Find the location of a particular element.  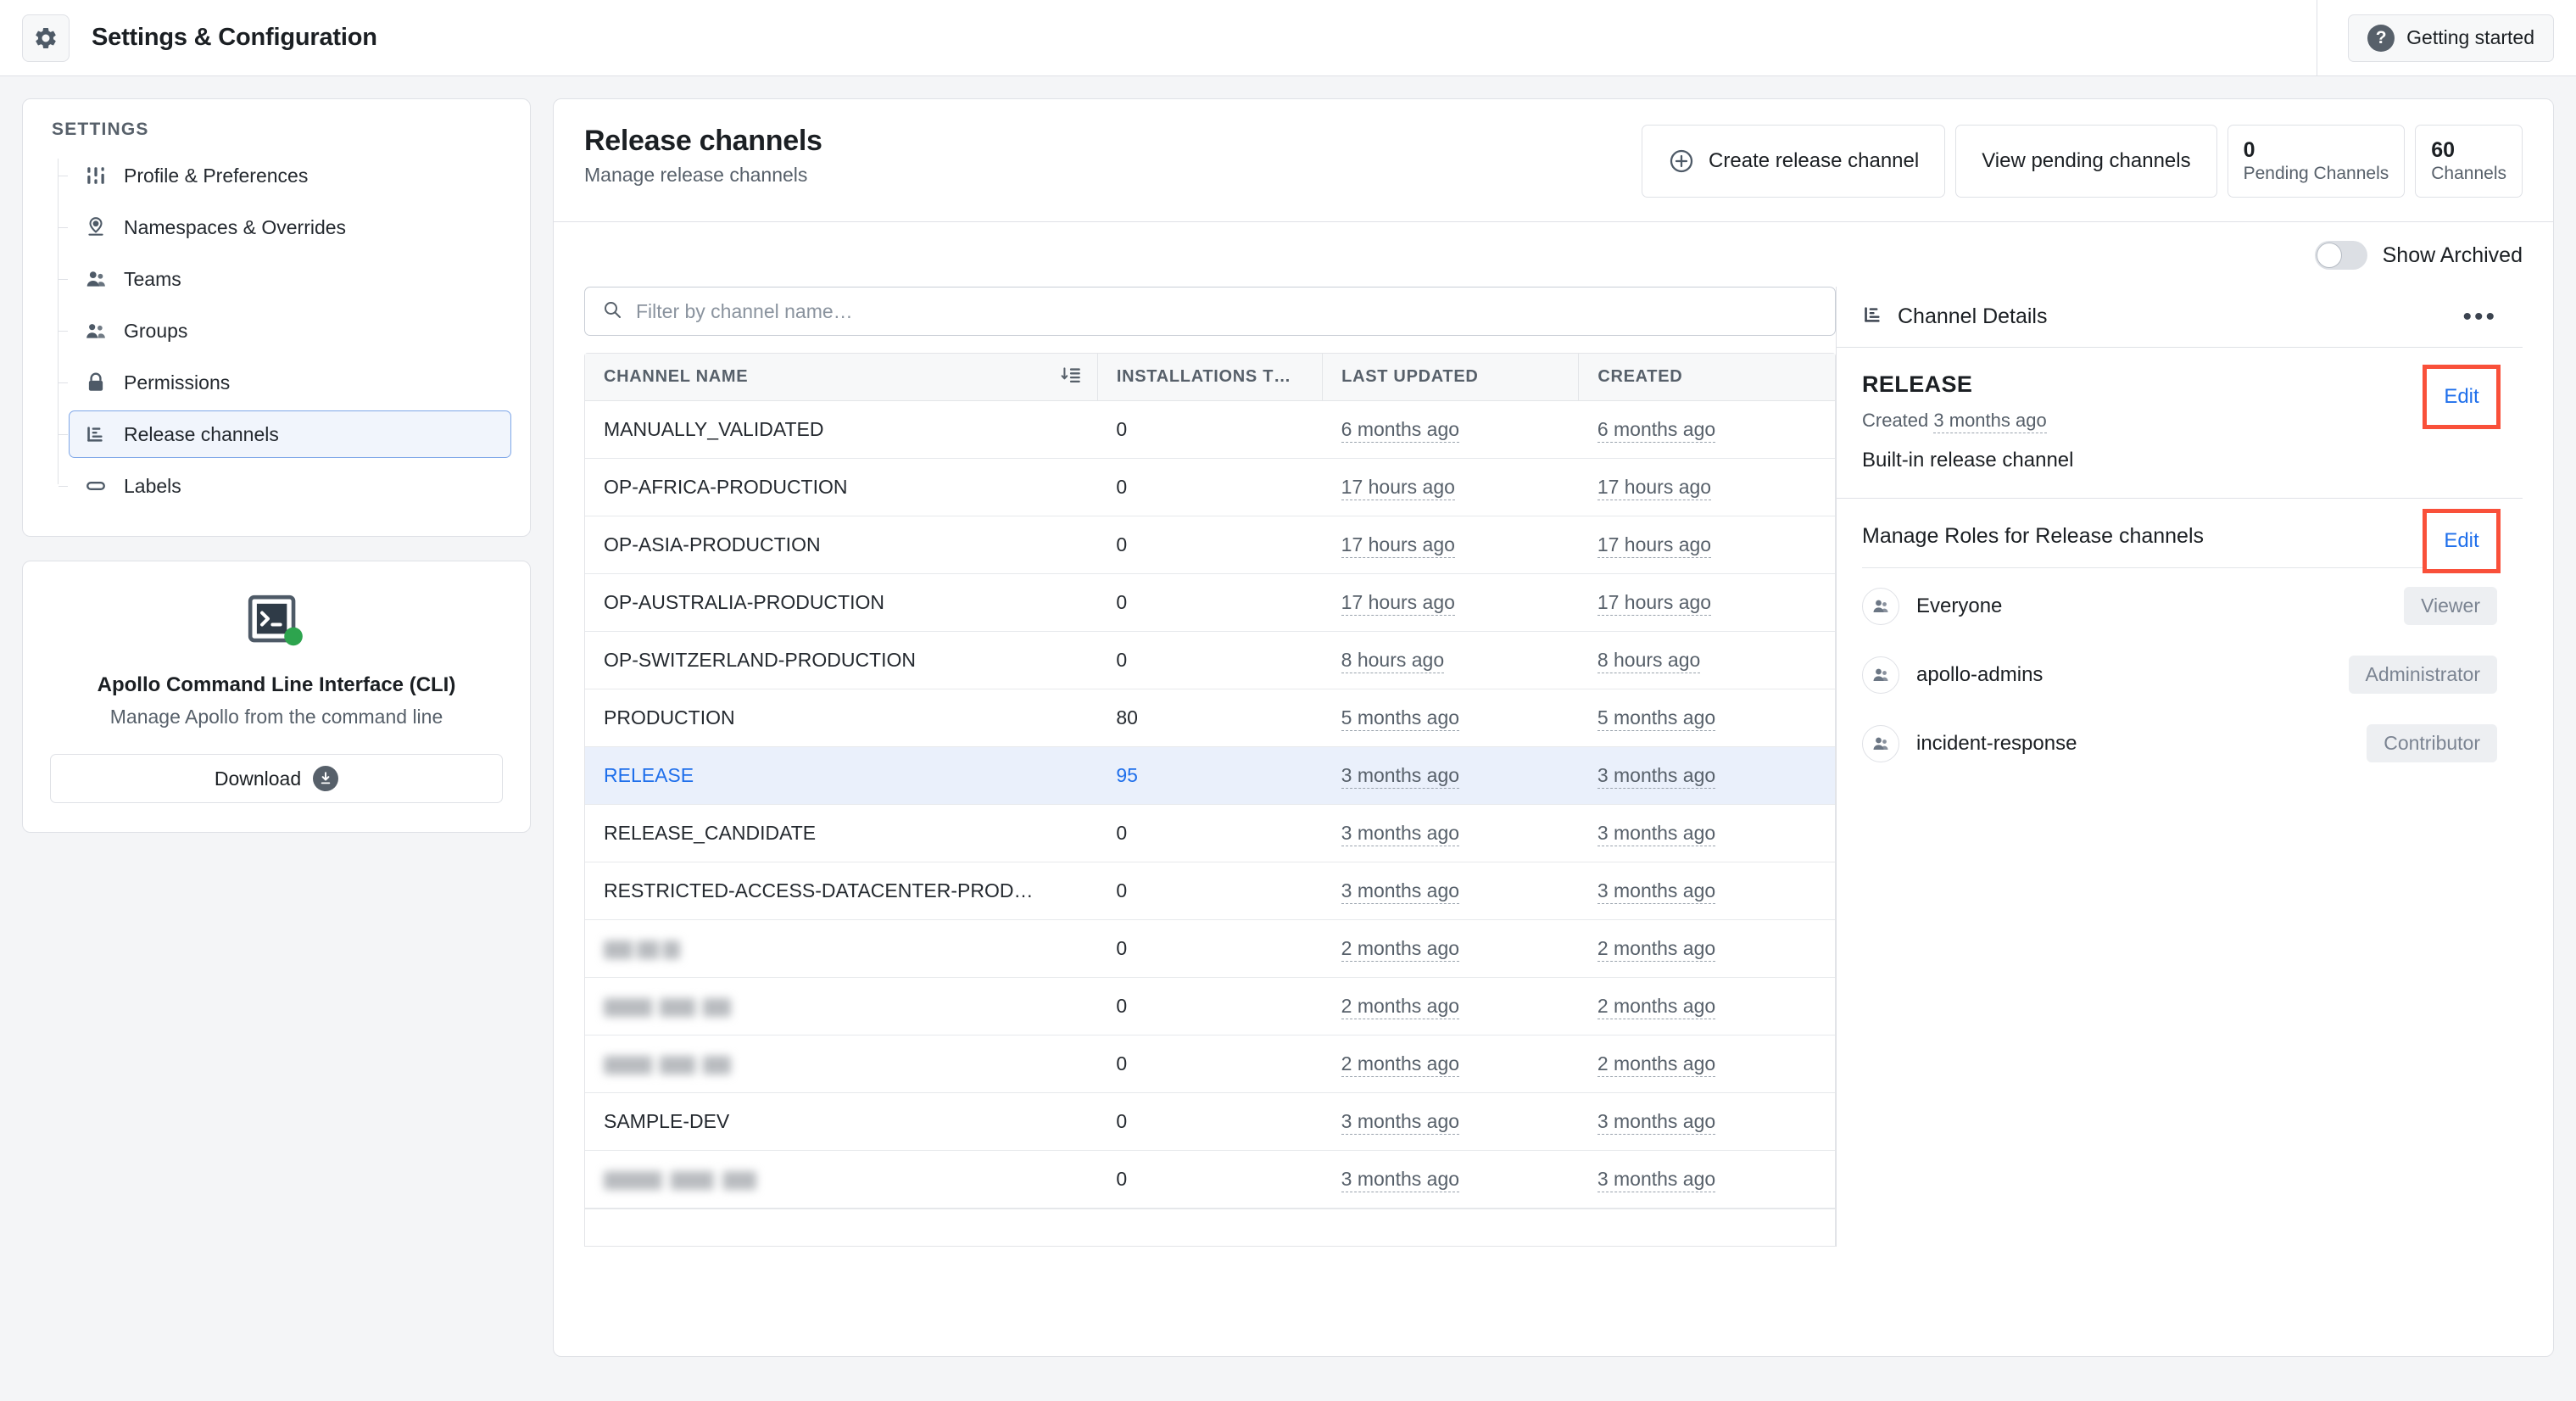

edit-channel-button: Edit is located at coordinates (2462, 397).